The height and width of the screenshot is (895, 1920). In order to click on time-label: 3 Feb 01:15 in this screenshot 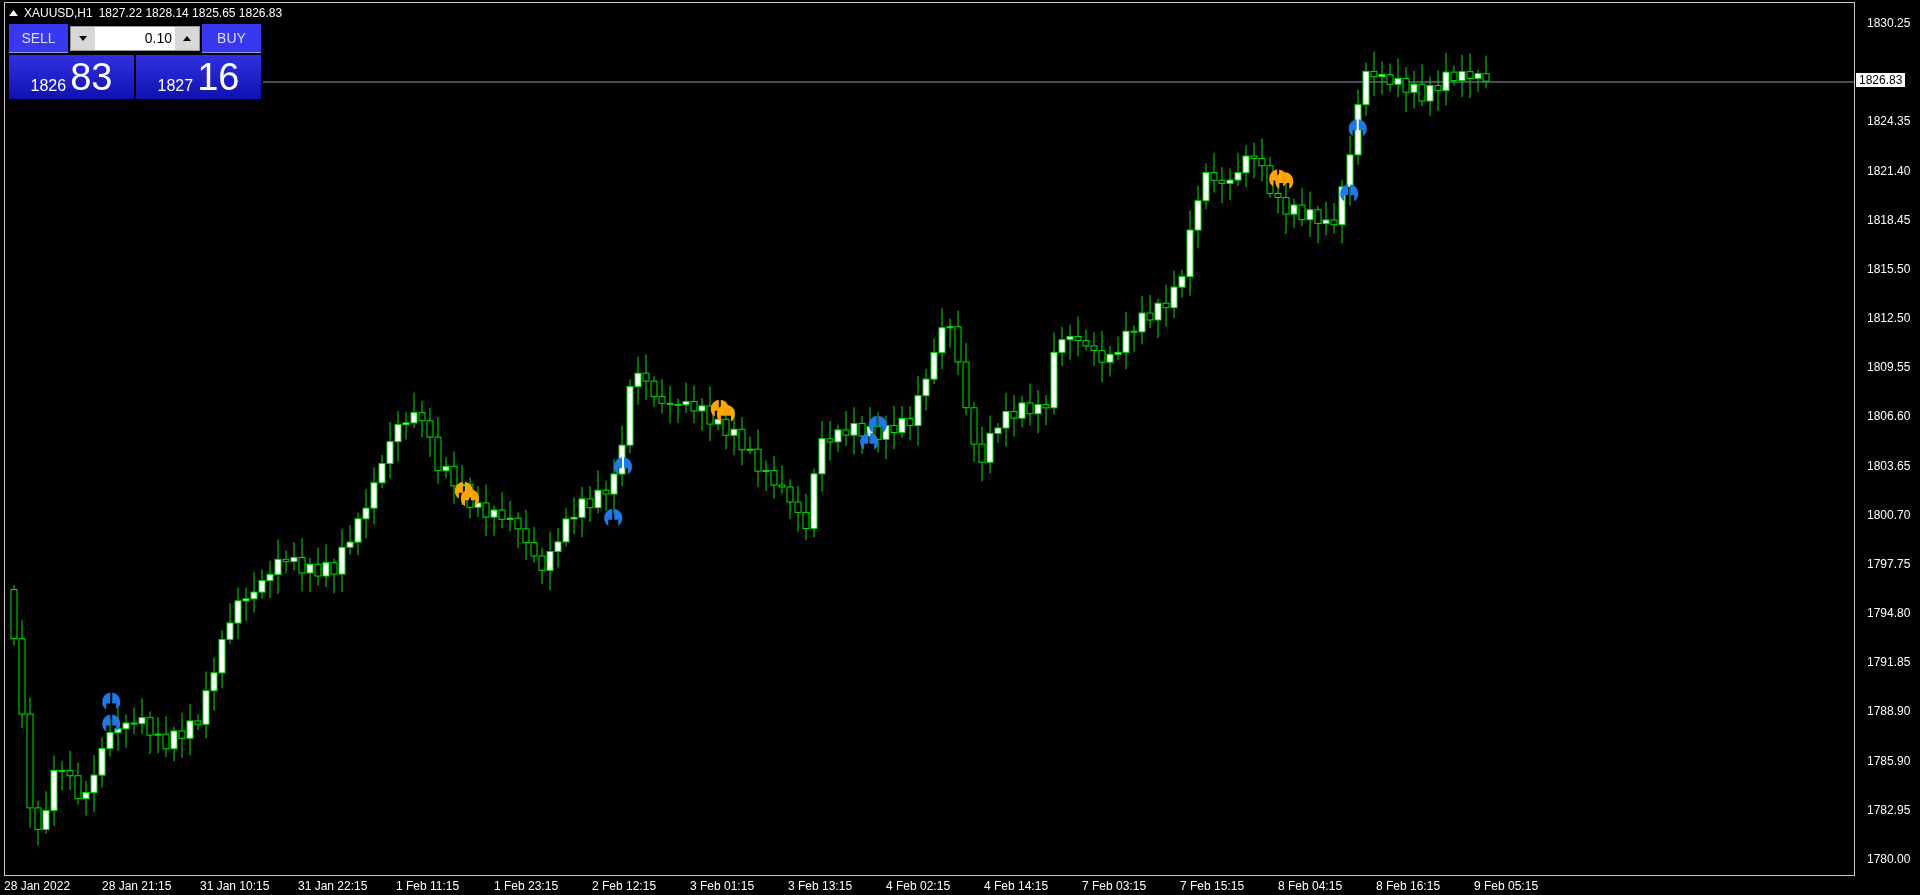, I will do `click(723, 886)`.